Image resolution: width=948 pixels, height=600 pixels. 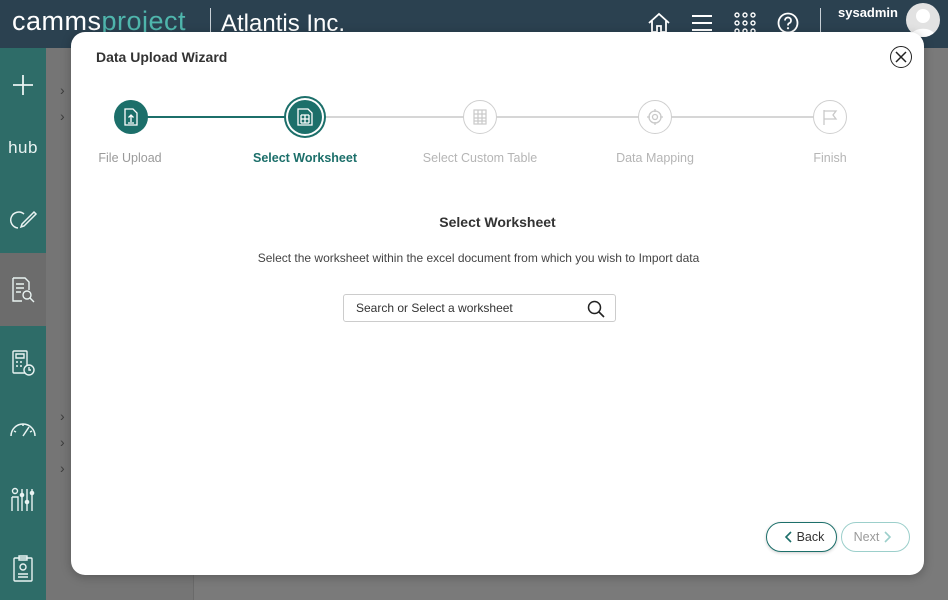 What do you see at coordinates (830, 158) in the screenshot?
I see `step-label-finish: Finish` at bounding box center [830, 158].